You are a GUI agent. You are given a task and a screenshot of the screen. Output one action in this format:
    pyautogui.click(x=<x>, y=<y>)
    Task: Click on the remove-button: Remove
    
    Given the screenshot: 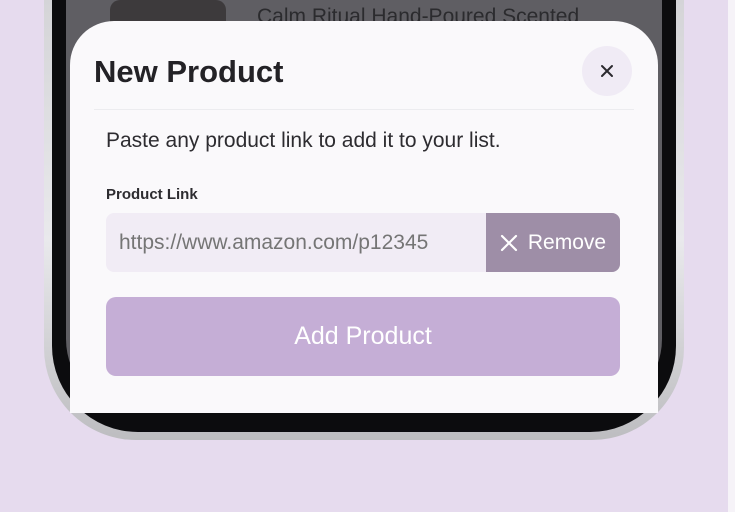 What is the action you would take?
    pyautogui.click(x=553, y=242)
    